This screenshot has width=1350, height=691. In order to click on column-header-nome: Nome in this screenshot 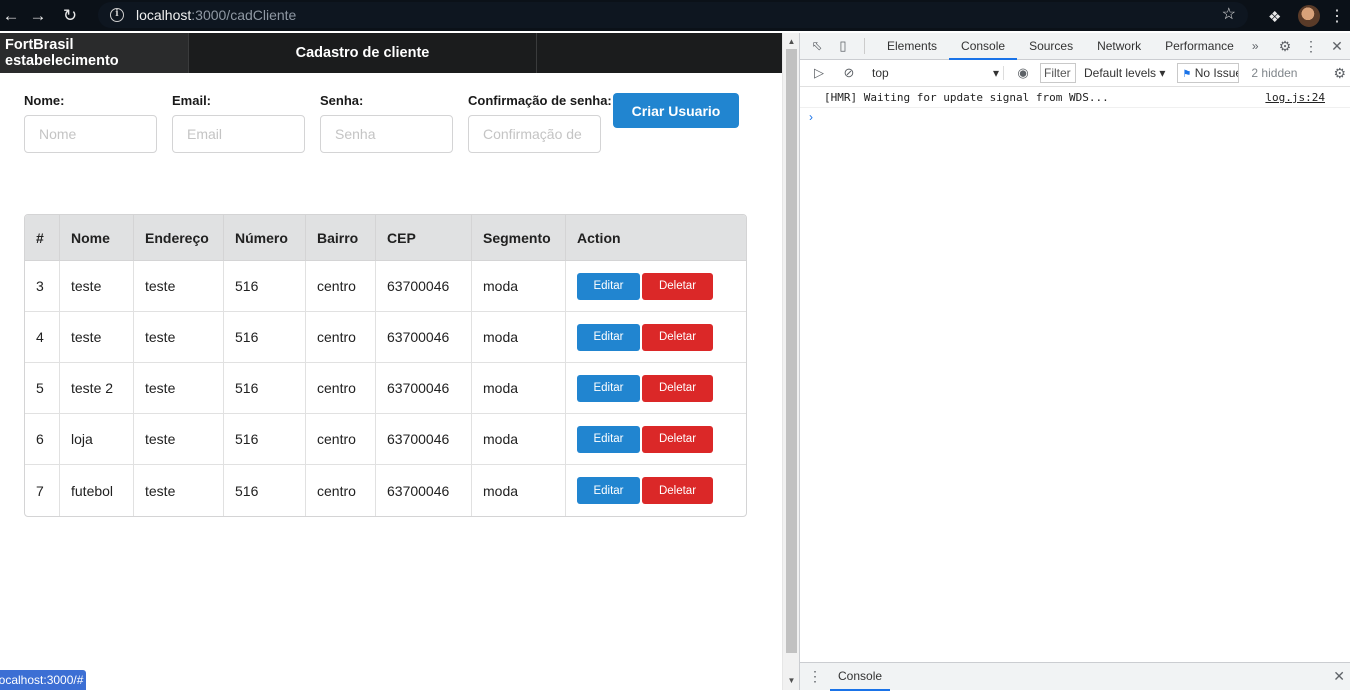, I will do `click(96, 238)`.